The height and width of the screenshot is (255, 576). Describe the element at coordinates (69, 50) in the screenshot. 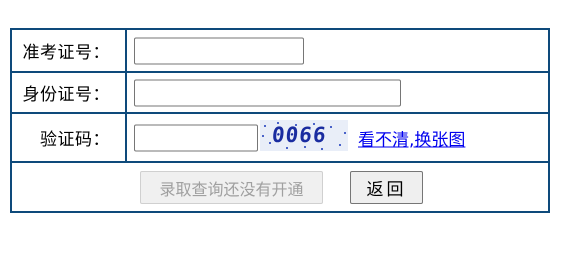

I see `ticket-number-label: 准考证号：` at that location.